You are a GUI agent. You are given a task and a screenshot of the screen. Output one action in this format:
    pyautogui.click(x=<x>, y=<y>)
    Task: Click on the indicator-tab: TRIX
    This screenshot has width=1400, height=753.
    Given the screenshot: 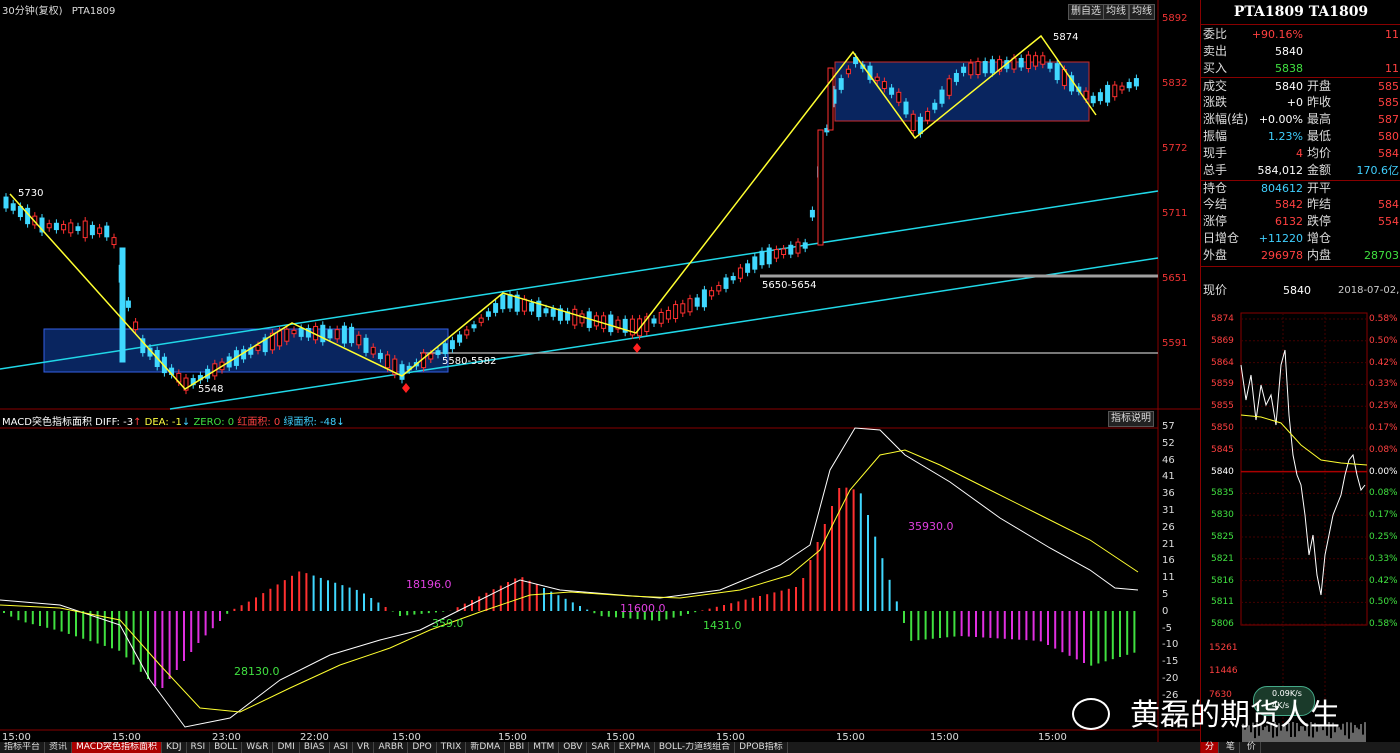 What is the action you would take?
    pyautogui.click(x=452, y=747)
    